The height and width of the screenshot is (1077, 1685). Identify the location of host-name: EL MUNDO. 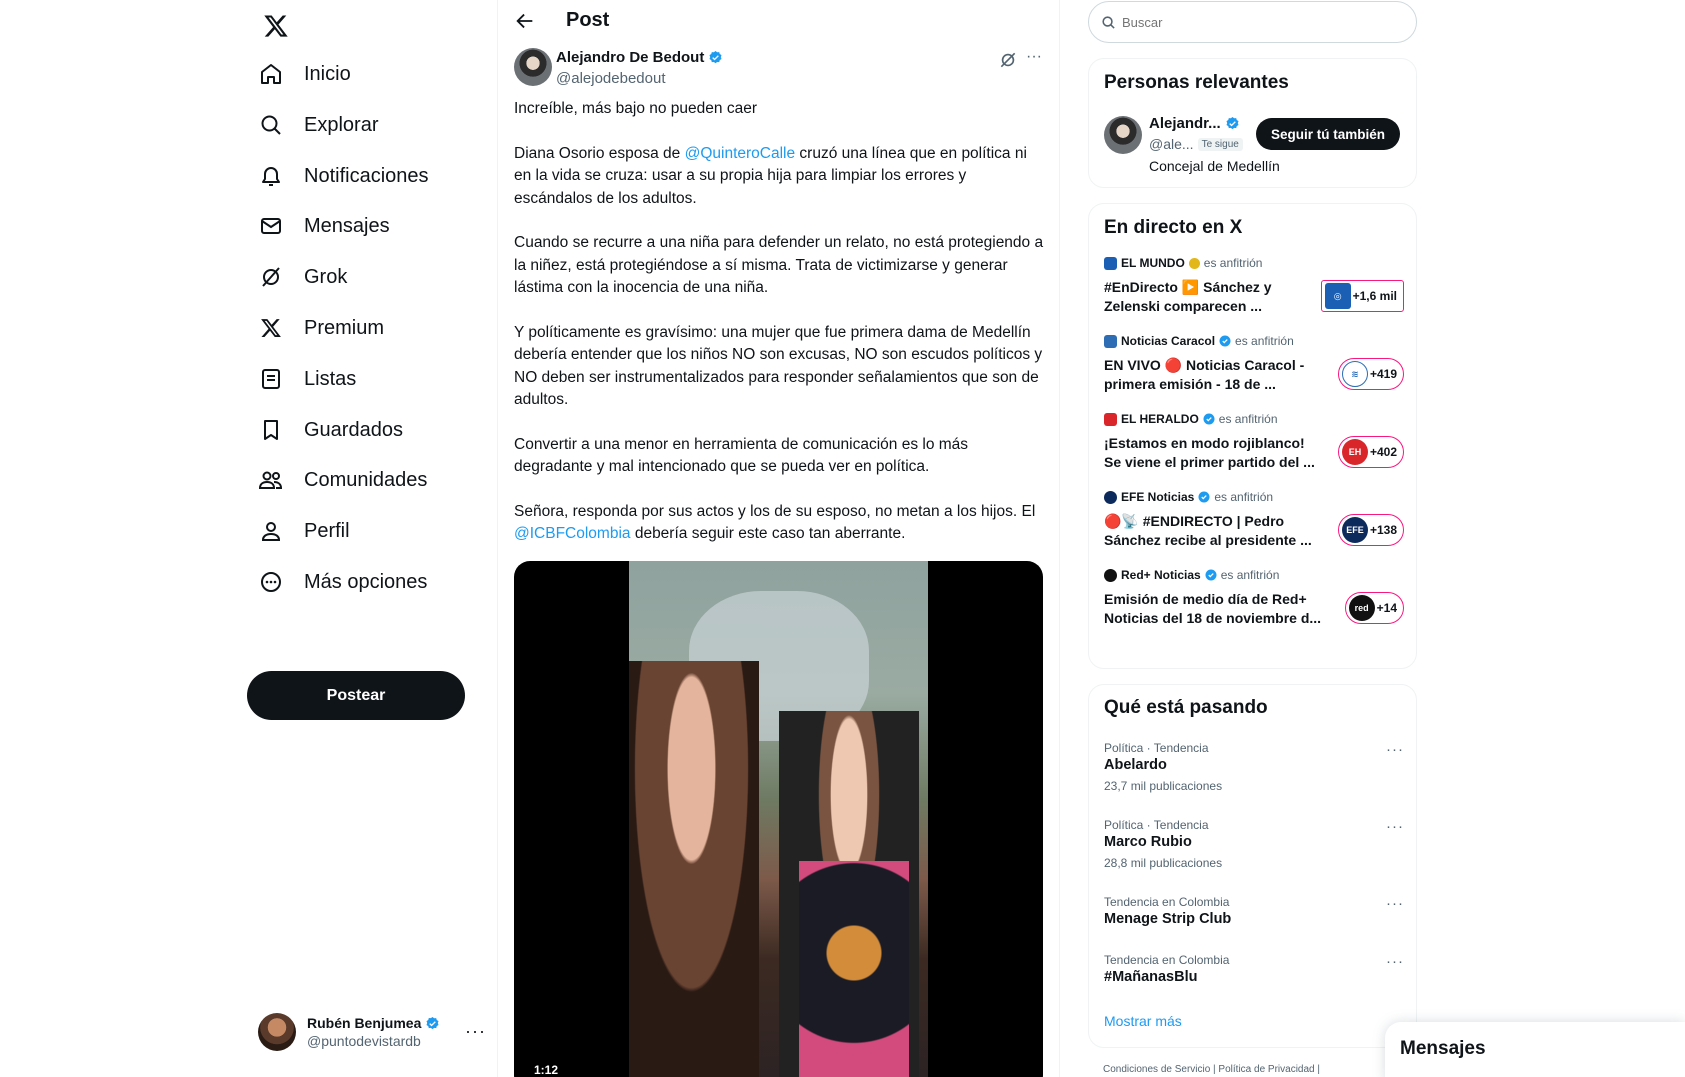
(1153, 263).